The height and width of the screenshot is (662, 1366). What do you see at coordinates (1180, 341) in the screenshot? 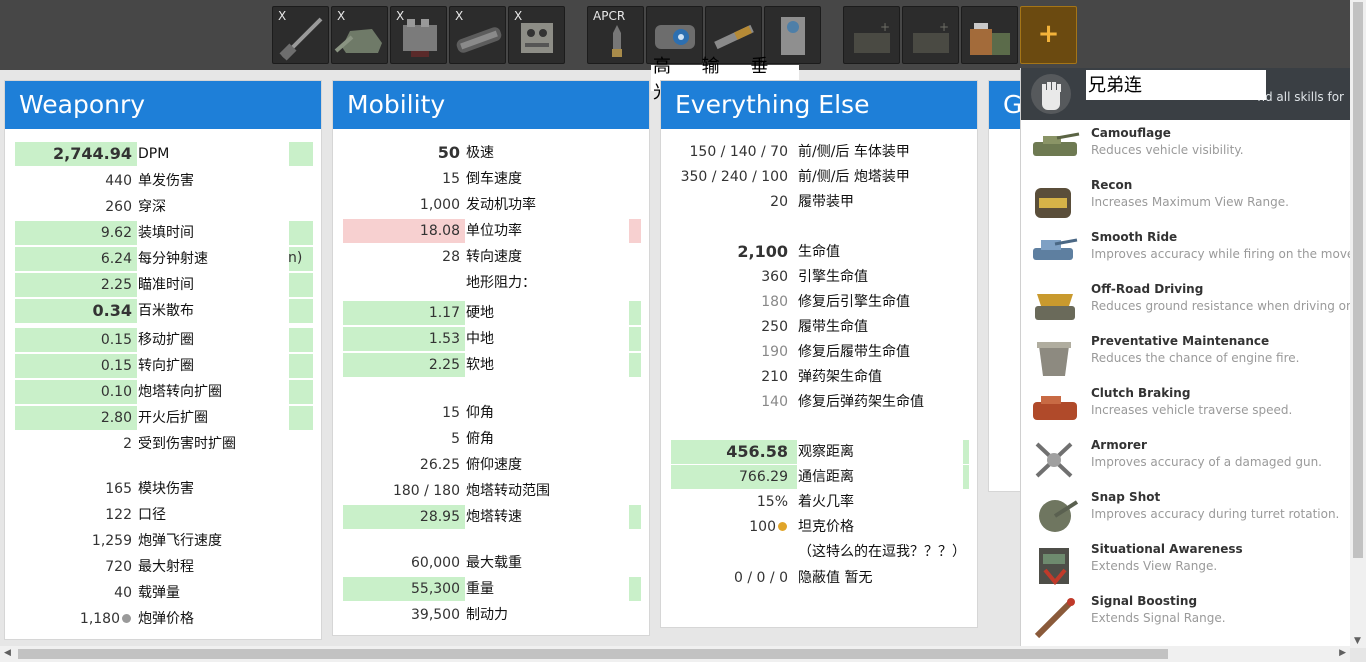
I see `skill-name: Preventative Maintenance` at bounding box center [1180, 341].